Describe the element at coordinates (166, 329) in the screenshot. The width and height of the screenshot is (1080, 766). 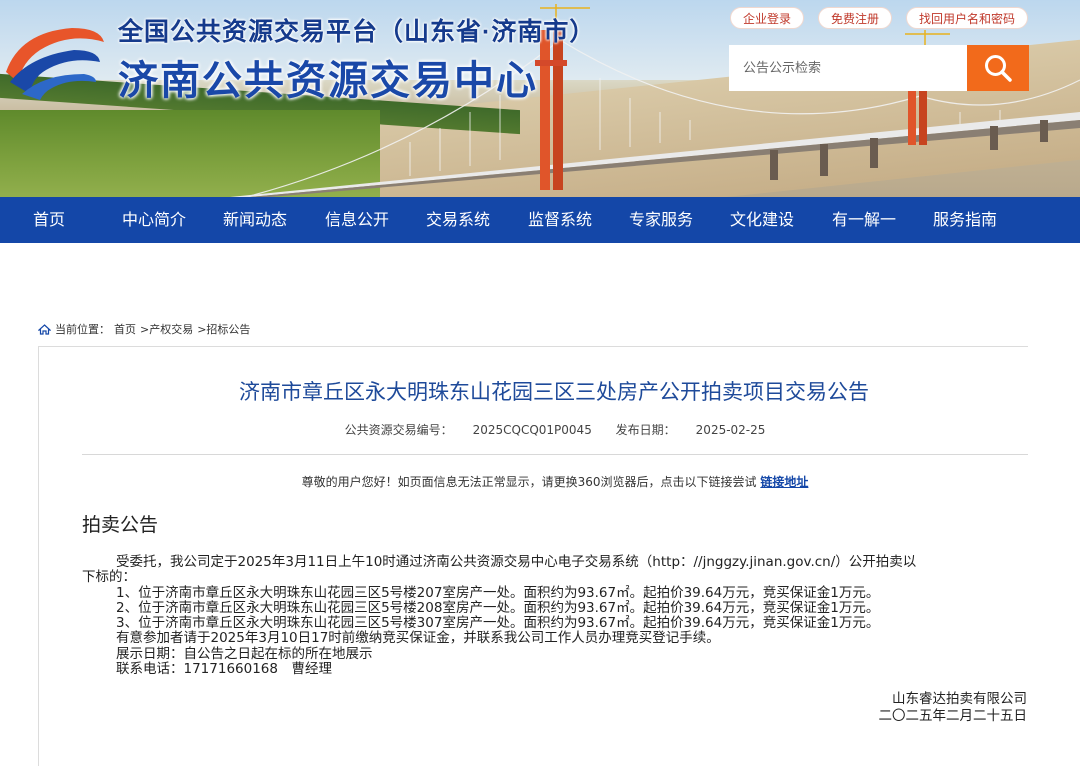
I see `breadcrumb-property-trading: >产权交易` at that location.